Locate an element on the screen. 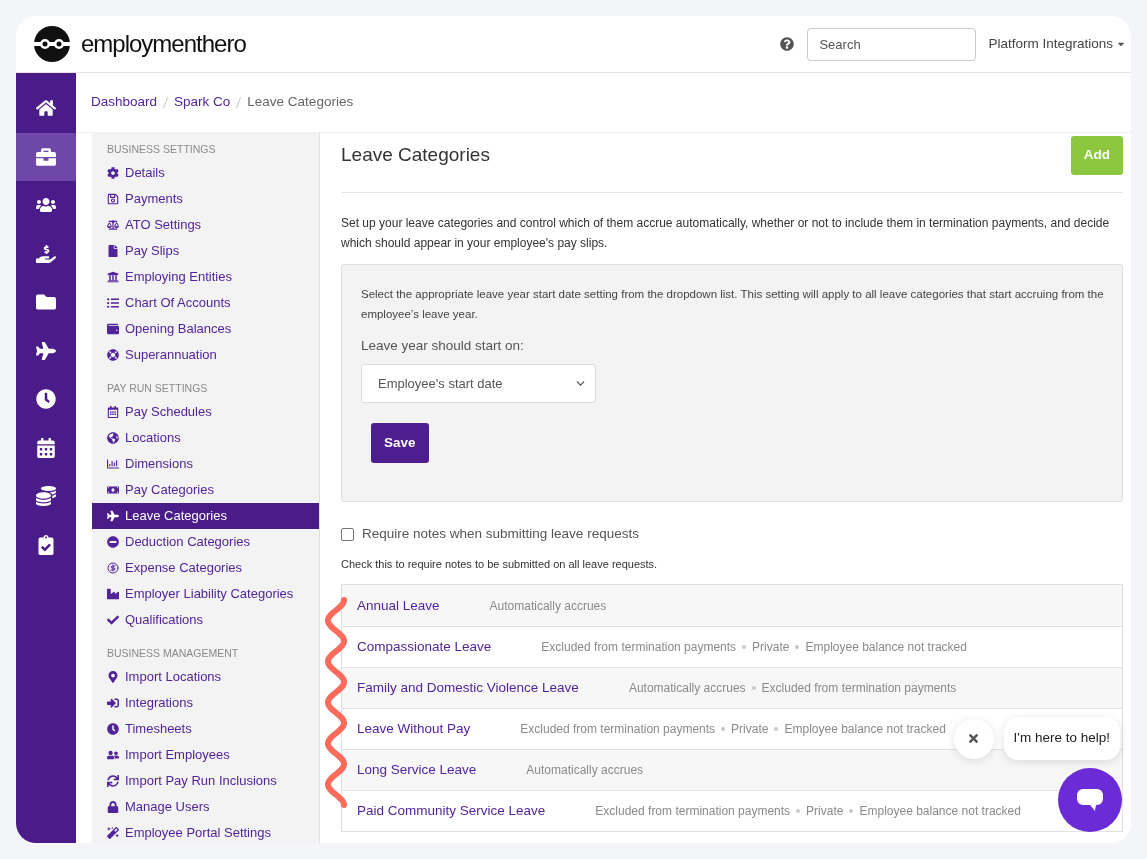 The width and height of the screenshot is (1147, 859). sidebar-heading: BUSINESS MANAGEMENT is located at coordinates (173, 654).